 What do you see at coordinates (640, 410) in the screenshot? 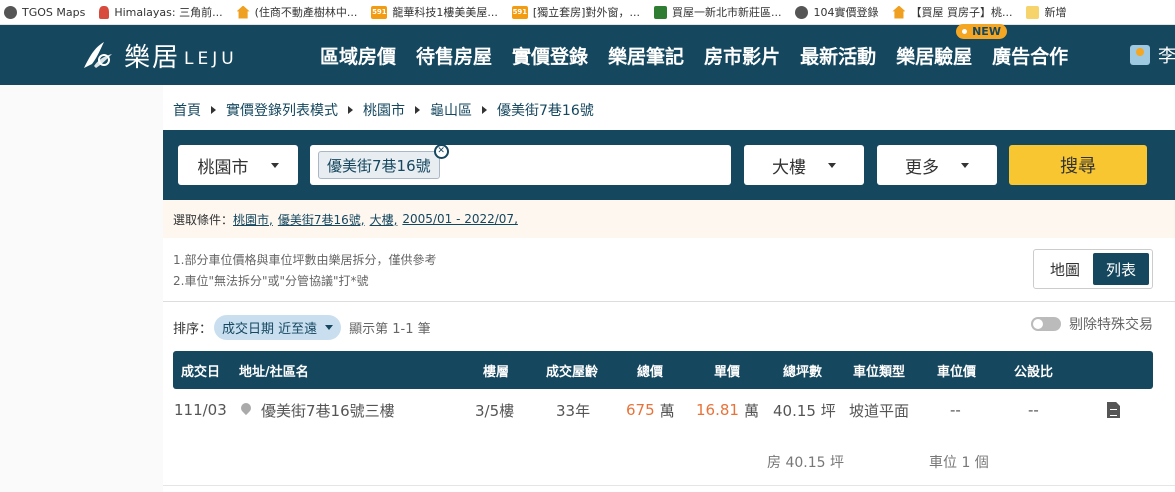
I see `total-price-value: 675` at bounding box center [640, 410].